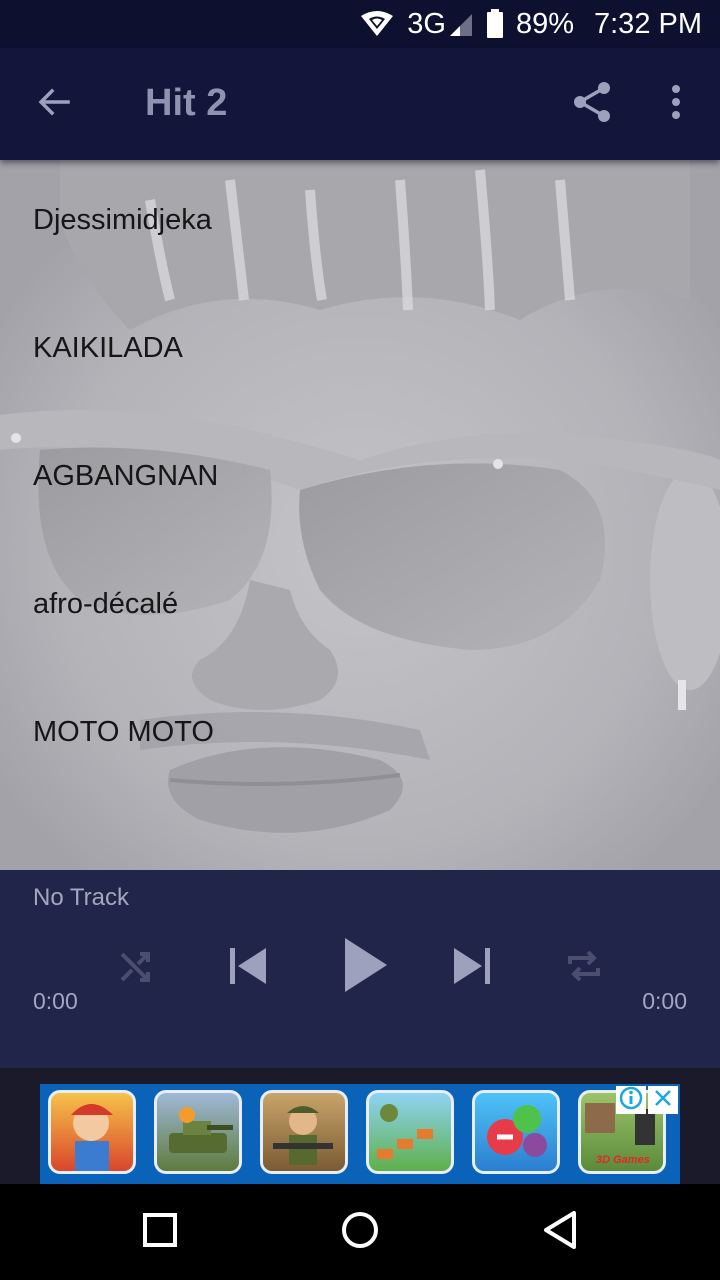 Image resolution: width=720 pixels, height=1280 pixels. I want to click on ad-close-button, so click(663, 1100).